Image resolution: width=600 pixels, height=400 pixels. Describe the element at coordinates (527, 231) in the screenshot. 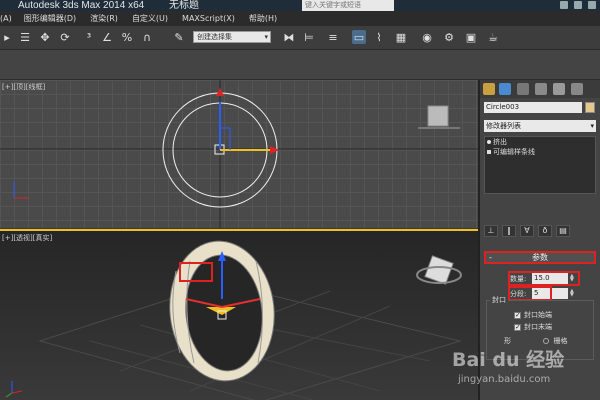

I see `make-unique-icon: ∀` at that location.